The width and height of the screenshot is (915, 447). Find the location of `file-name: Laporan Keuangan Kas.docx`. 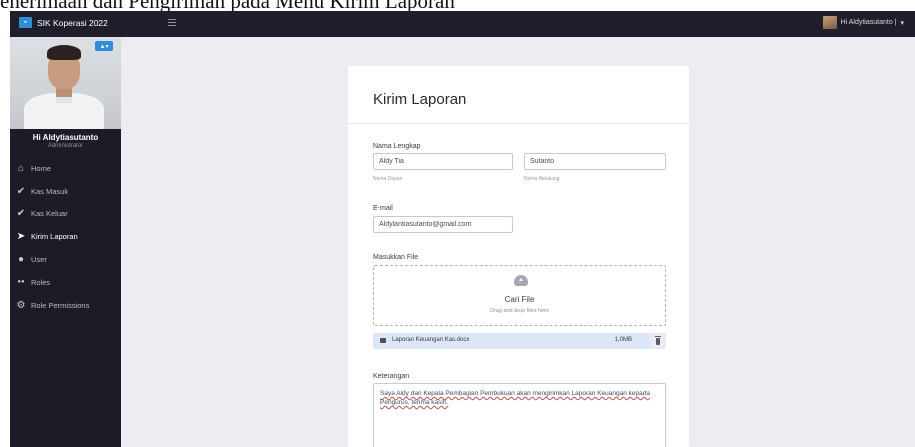

file-name: Laporan Keuangan Kas.docx is located at coordinates (431, 340).